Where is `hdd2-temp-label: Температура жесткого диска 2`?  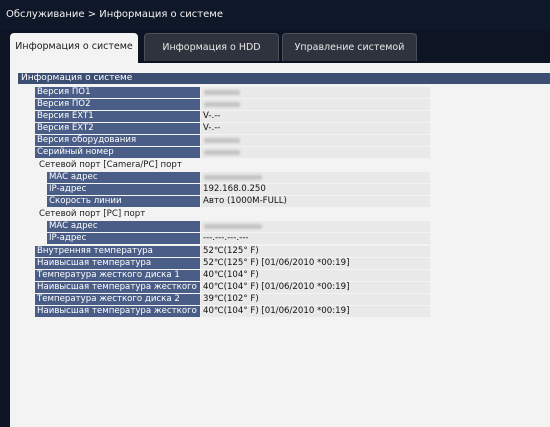
hdd2-temp-label: Температура жесткого диска 2 is located at coordinates (117, 299).